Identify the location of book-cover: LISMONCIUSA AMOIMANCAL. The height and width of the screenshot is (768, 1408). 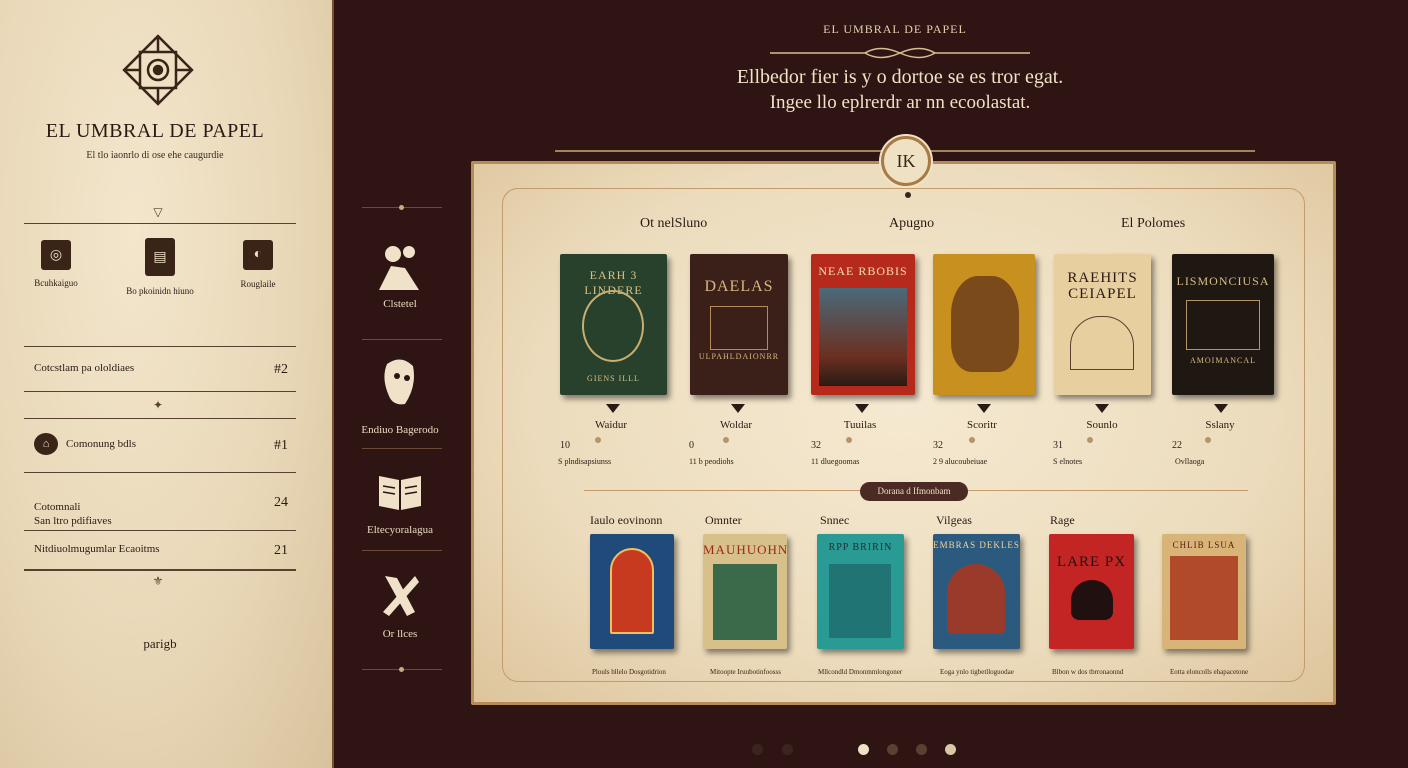
(1223, 324).